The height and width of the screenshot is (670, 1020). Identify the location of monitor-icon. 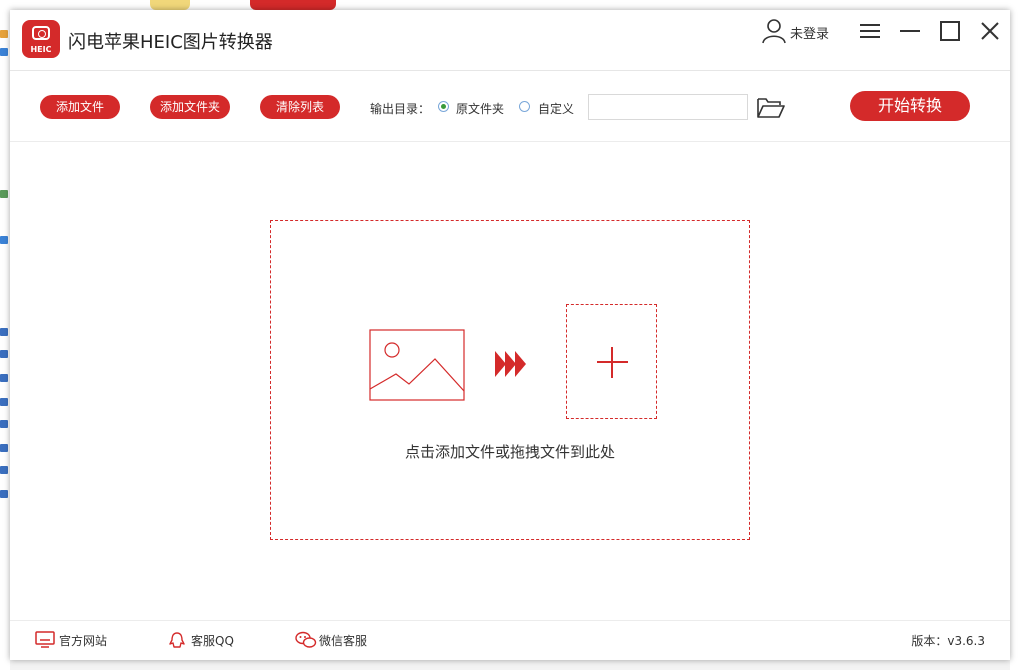
(45, 639).